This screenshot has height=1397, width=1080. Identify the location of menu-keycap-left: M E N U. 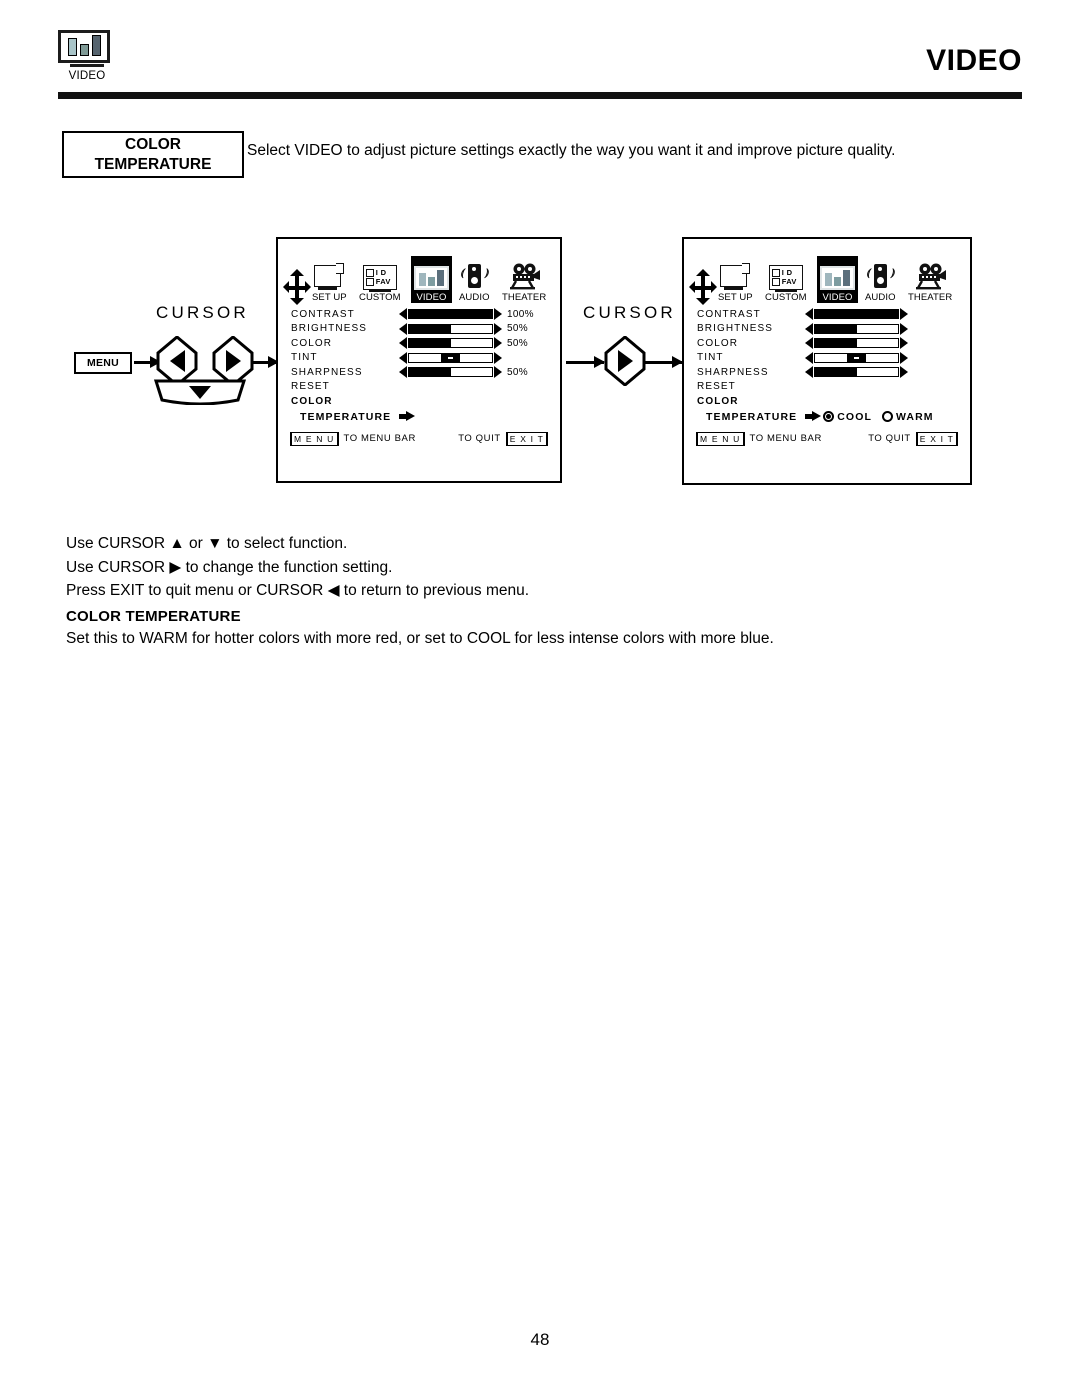
(314, 438).